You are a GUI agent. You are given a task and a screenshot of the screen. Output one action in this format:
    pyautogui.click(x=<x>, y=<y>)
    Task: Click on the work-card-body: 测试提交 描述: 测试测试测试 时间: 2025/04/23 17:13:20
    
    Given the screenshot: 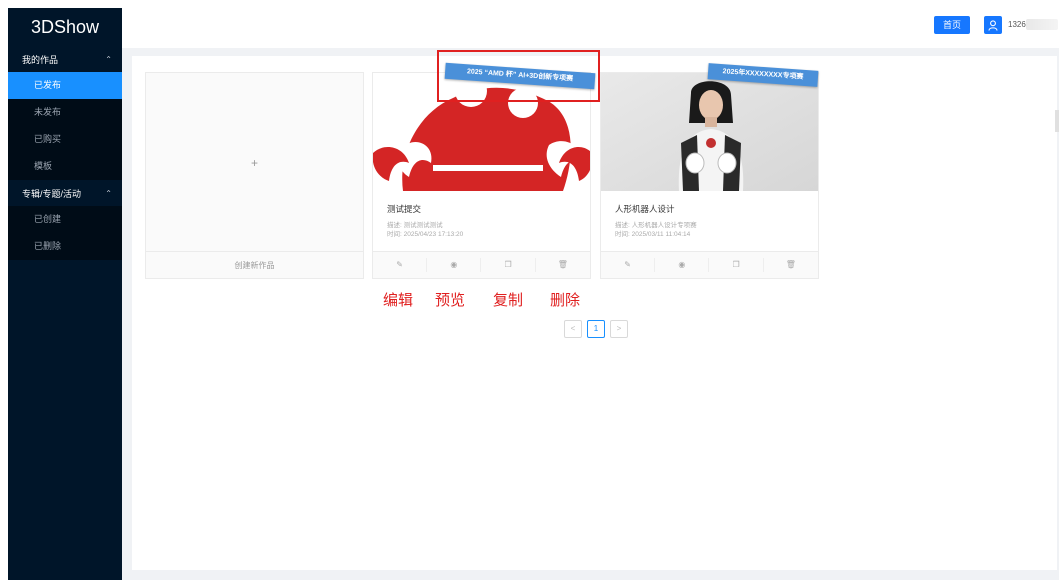 What is the action you would take?
    pyautogui.click(x=481, y=215)
    